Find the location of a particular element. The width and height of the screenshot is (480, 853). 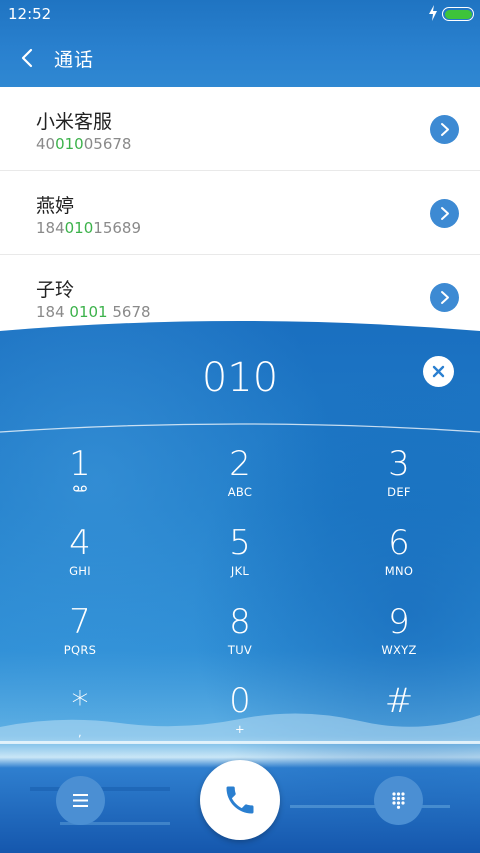

battery-level is located at coordinates (458, 14).